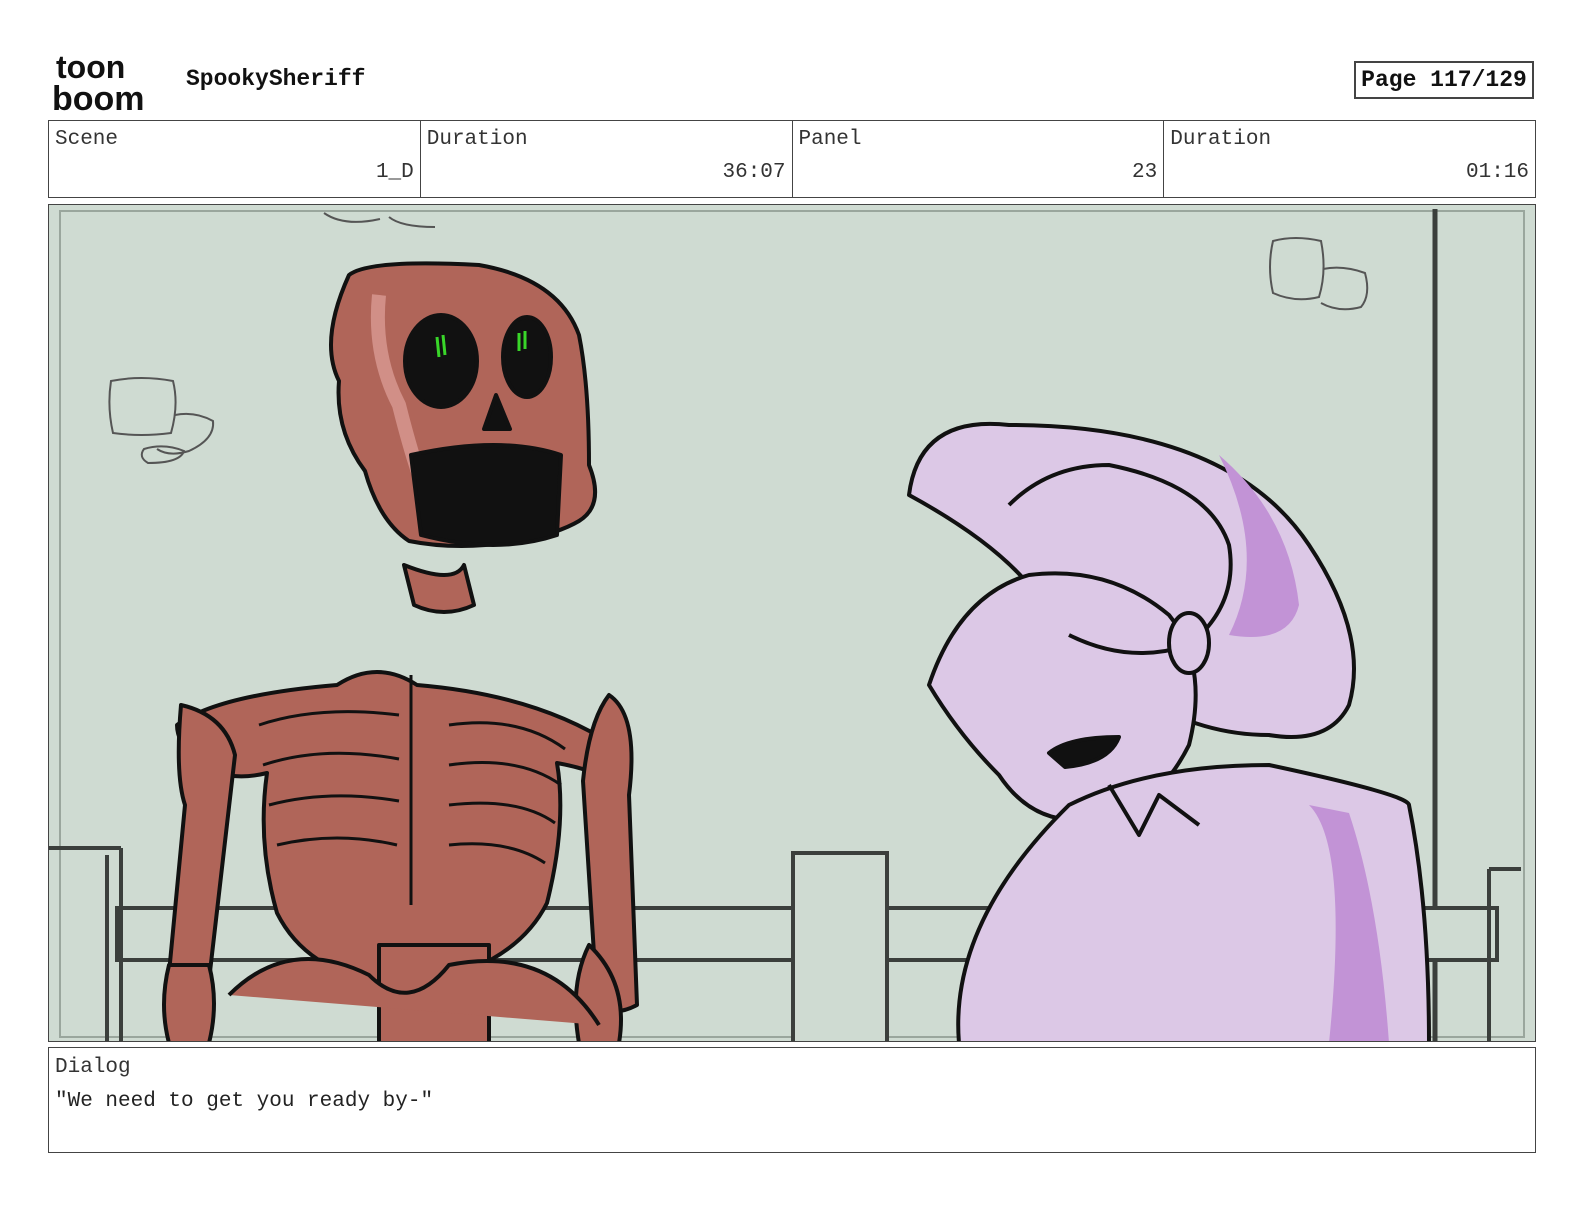 Image resolution: width=1584 pixels, height=1224 pixels. What do you see at coordinates (1444, 80) in the screenshot?
I see `page-indicator: Page 117/129` at bounding box center [1444, 80].